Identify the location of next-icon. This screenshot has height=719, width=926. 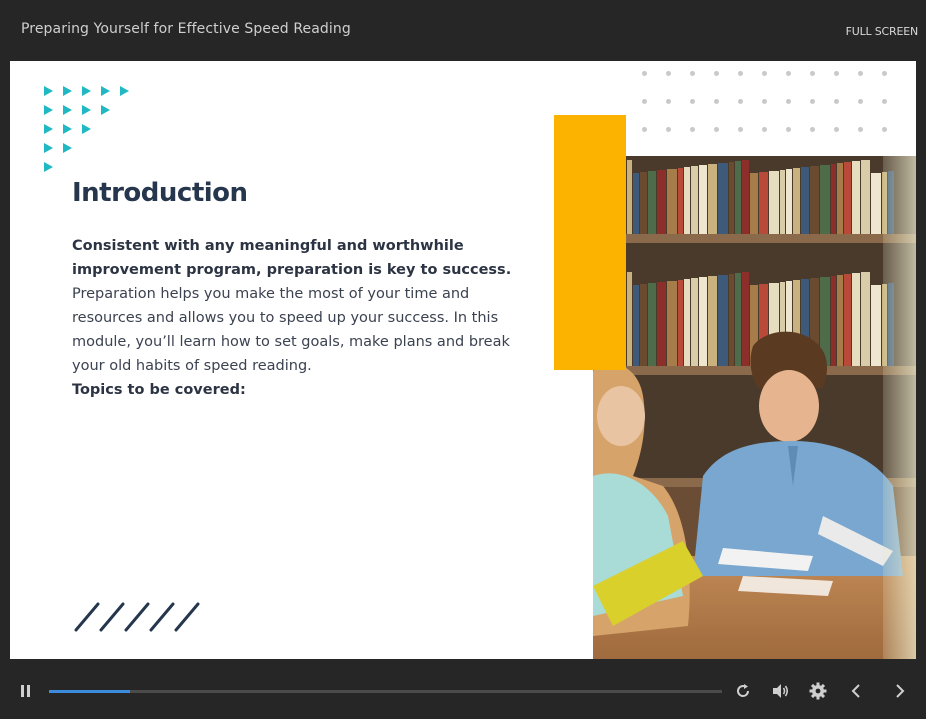
(900, 691).